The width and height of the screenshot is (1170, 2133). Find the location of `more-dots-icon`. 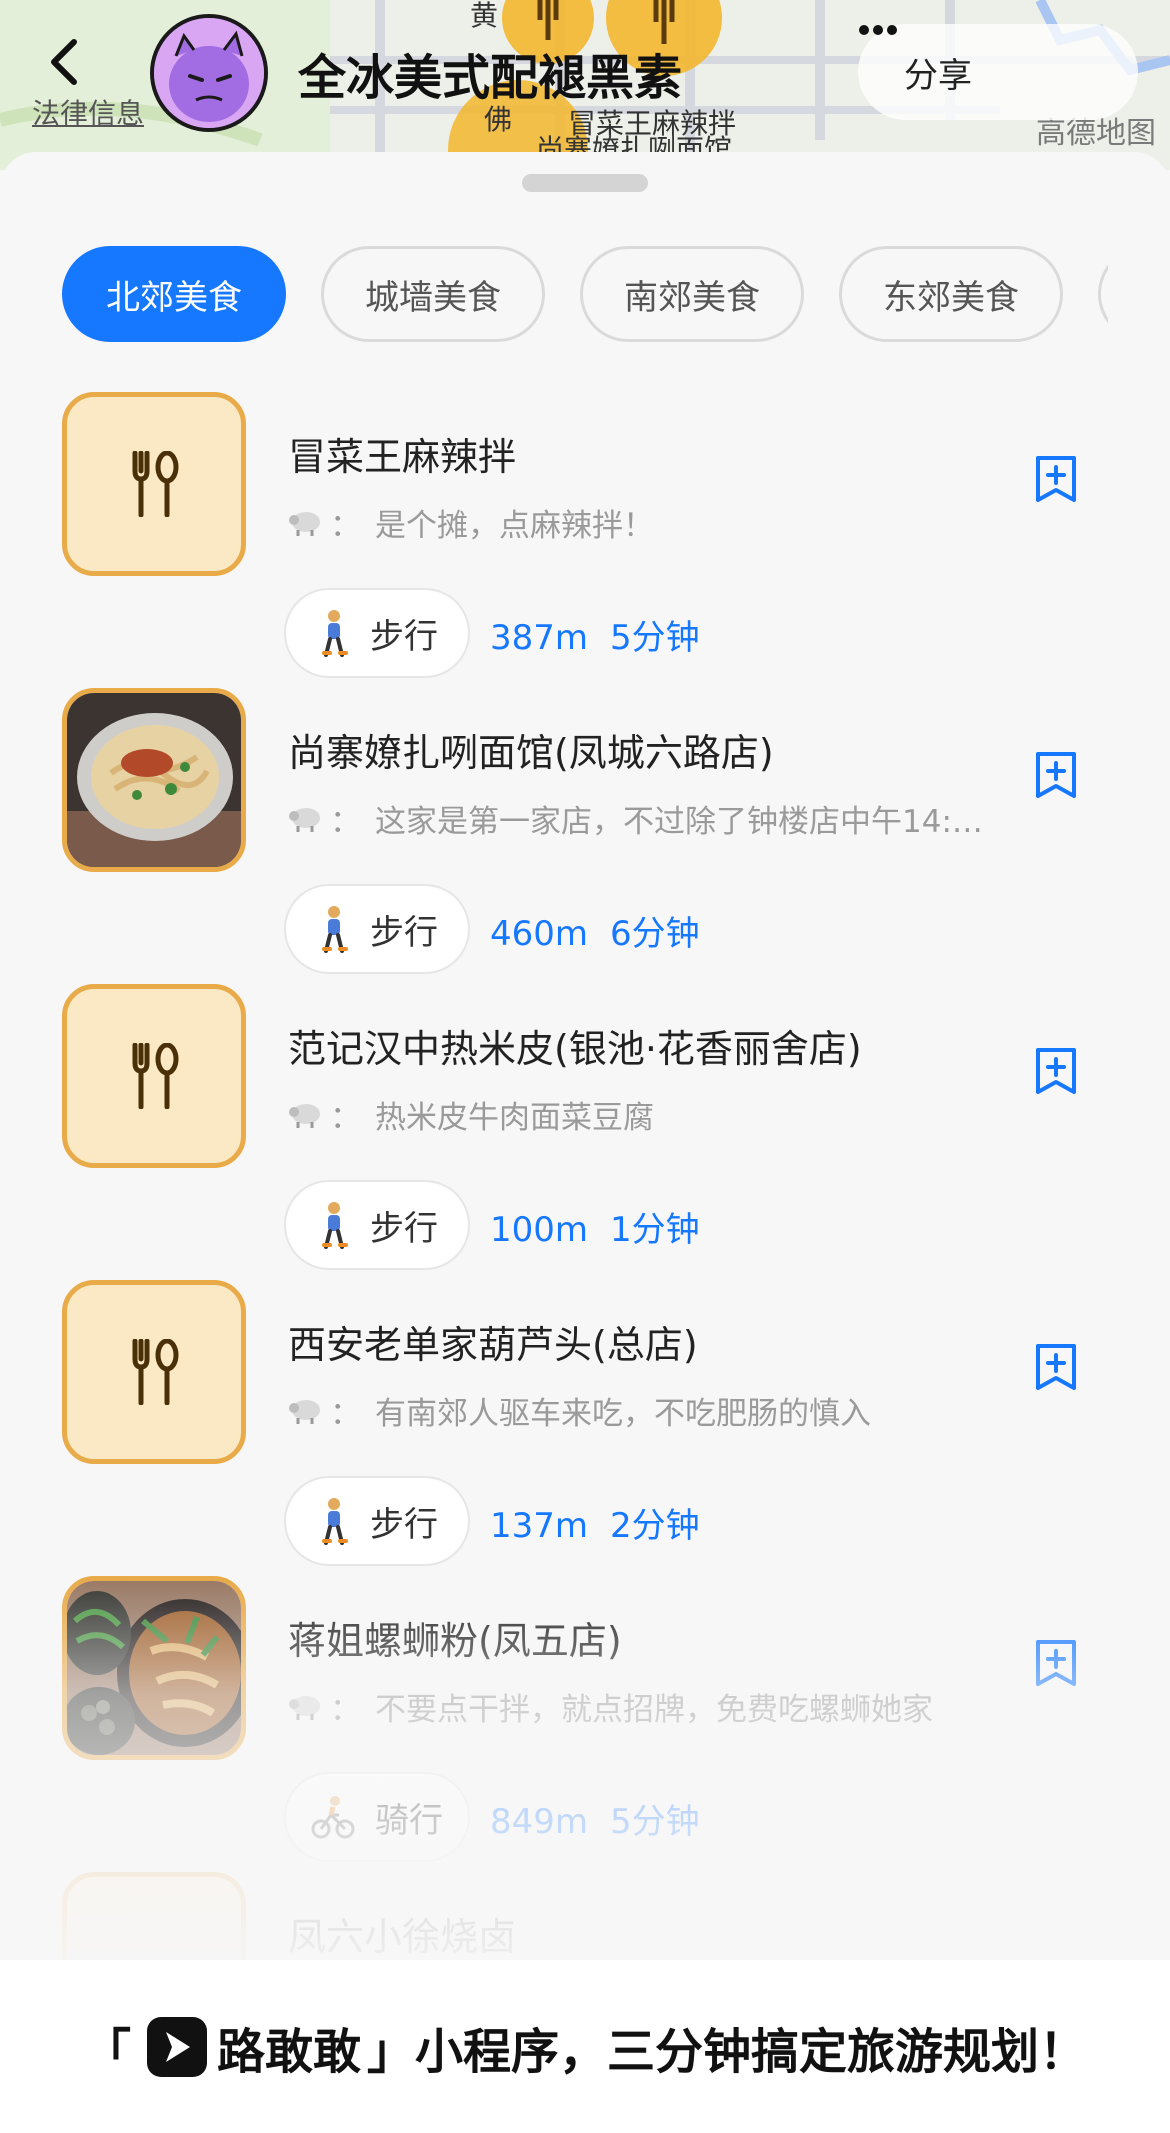

more-dots-icon is located at coordinates (878, 30).